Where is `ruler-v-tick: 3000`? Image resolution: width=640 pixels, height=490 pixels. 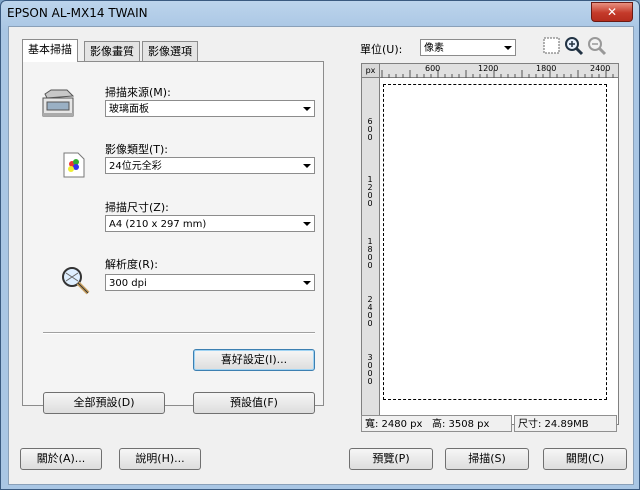 ruler-v-tick: 3000 is located at coordinates (370, 369).